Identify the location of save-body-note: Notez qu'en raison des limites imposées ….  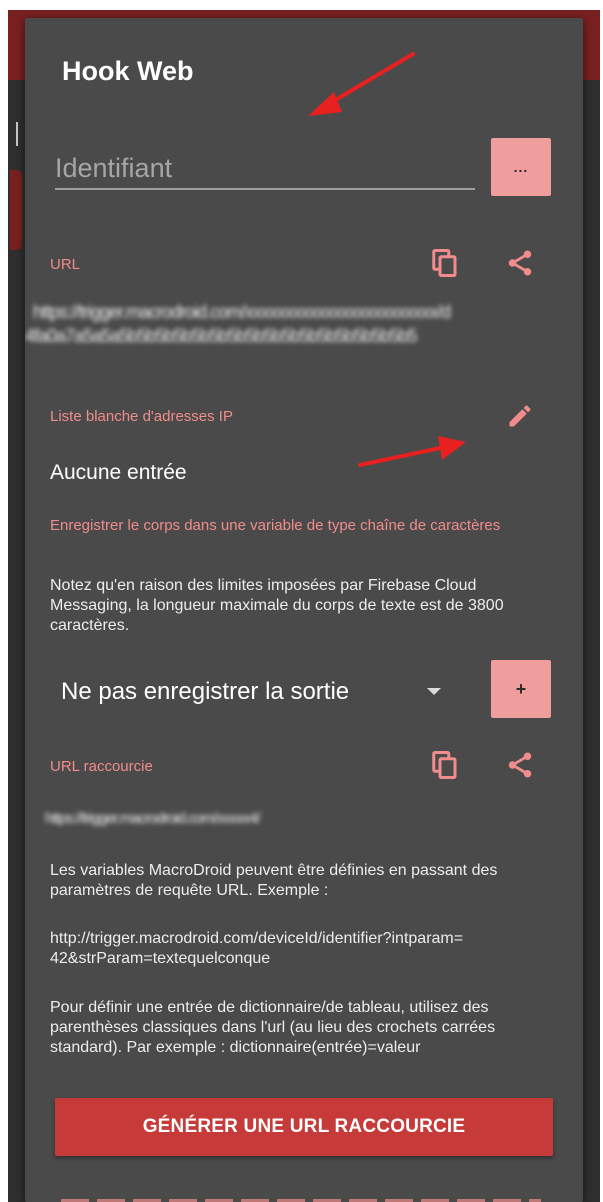
(277, 605).